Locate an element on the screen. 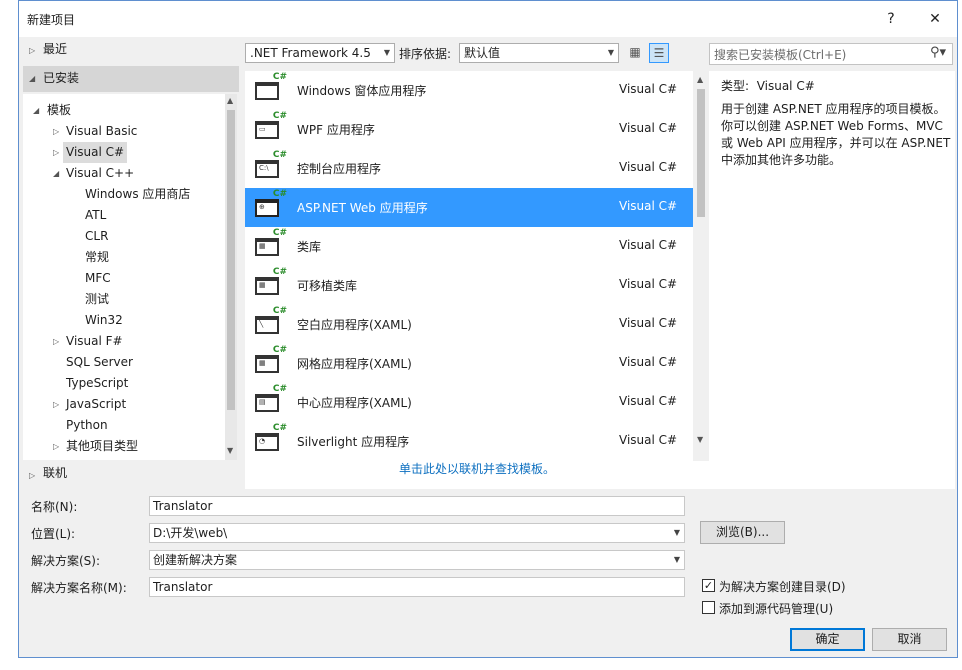 The height and width of the screenshot is (670, 962). list-view-button: ☰ is located at coordinates (659, 53).